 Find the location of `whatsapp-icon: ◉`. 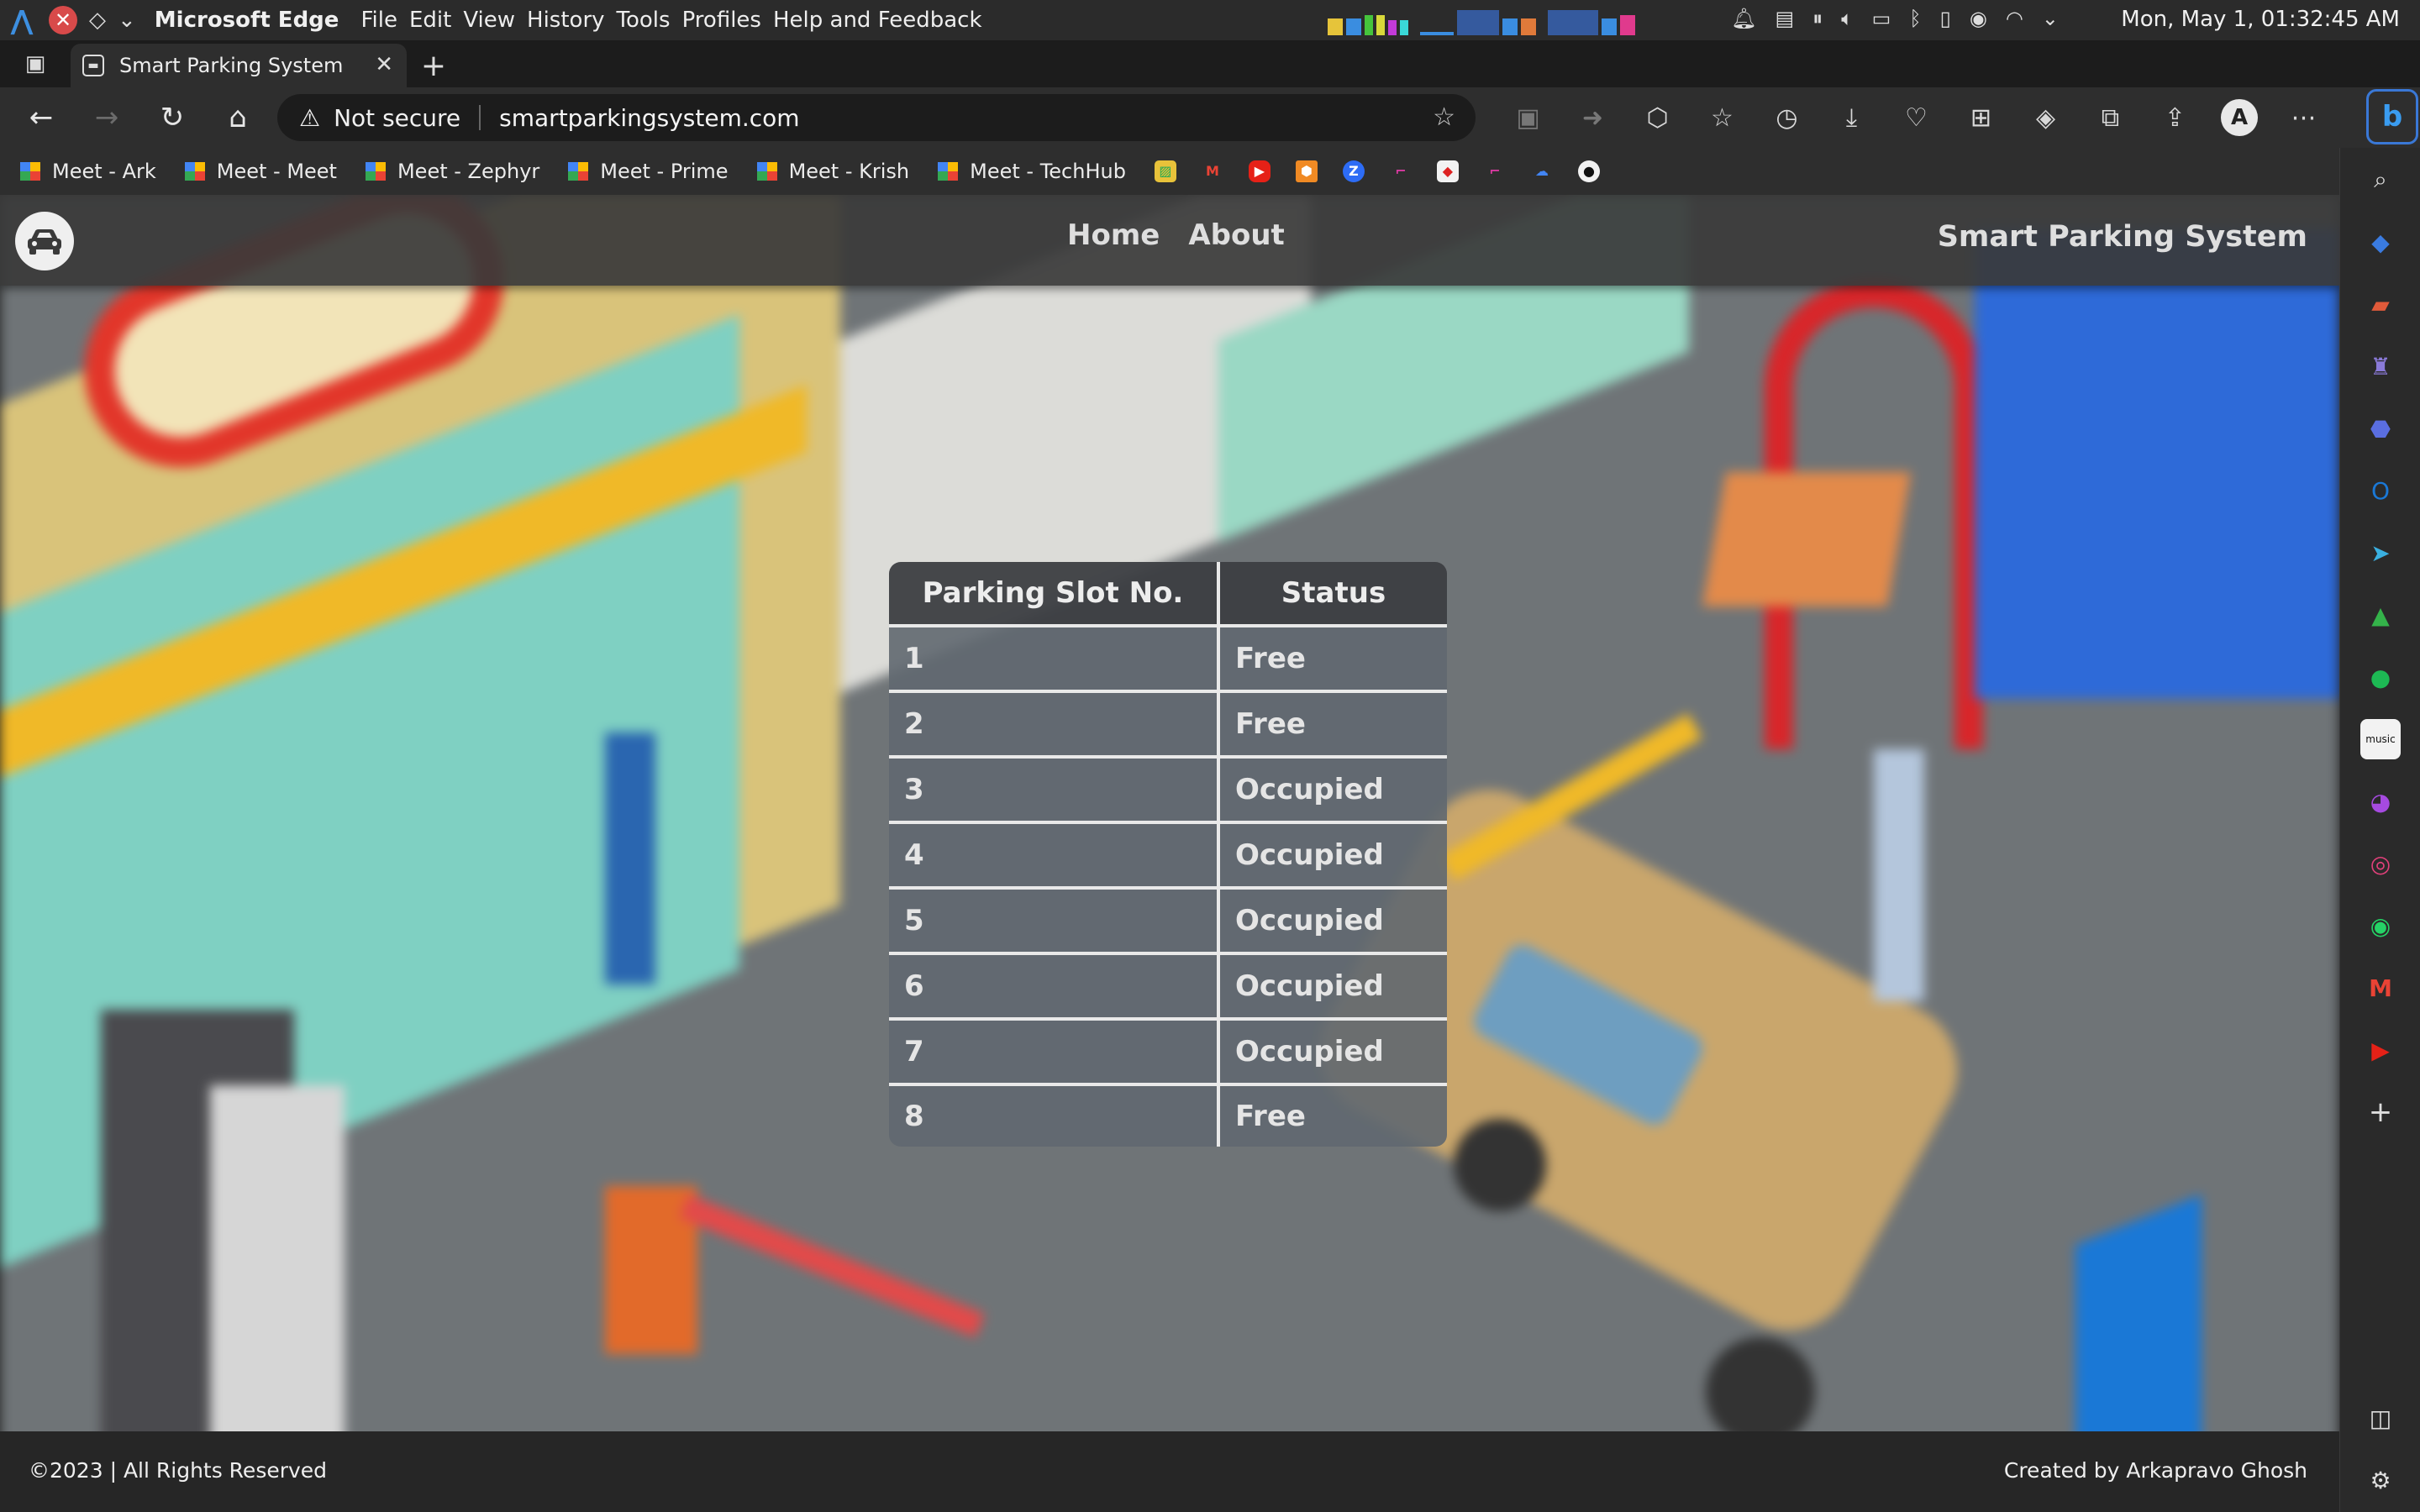

whatsapp-icon: ◉ is located at coordinates (2381, 926).